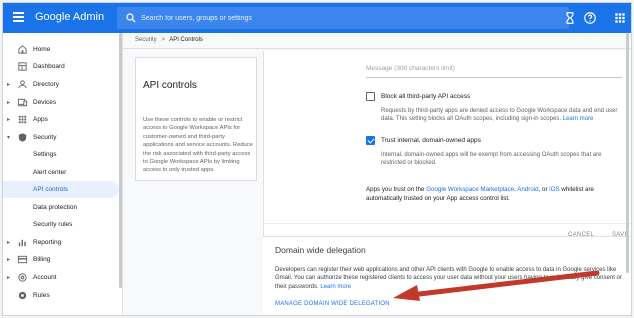 Image resolution: width=634 pixels, height=318 pixels. What do you see at coordinates (49, 66) in the screenshot?
I see `sidebar-item-label: Dashboard` at bounding box center [49, 66].